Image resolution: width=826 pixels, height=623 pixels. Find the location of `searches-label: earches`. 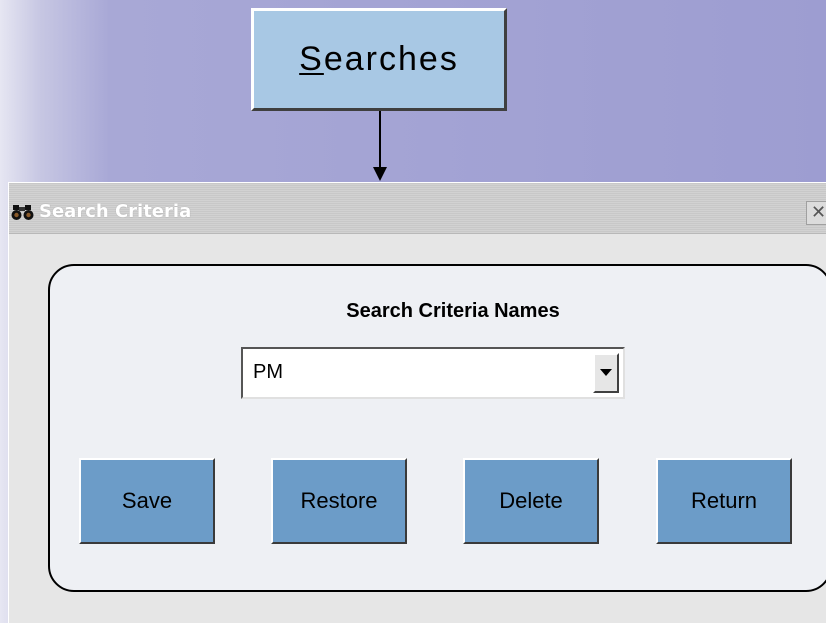

searches-label: earches is located at coordinates (391, 59).